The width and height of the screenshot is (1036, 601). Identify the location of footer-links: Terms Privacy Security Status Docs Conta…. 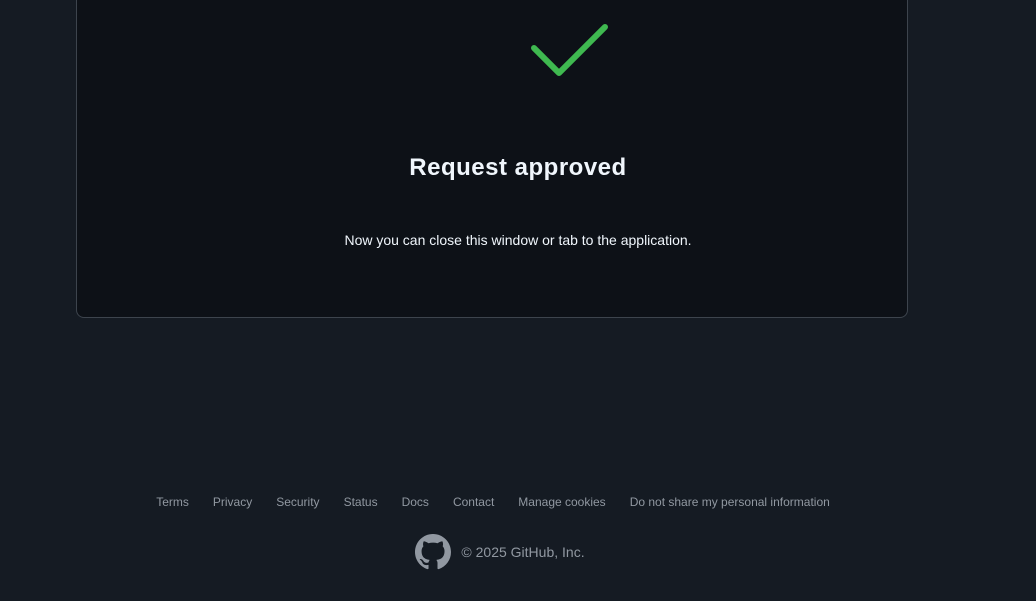
(493, 502).